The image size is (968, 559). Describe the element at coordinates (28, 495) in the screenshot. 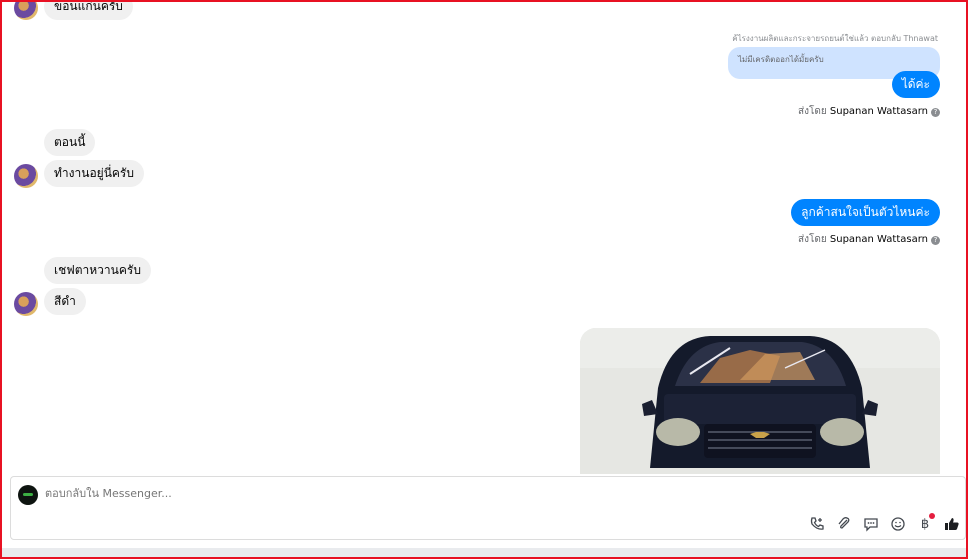

I see `page-avatar` at that location.